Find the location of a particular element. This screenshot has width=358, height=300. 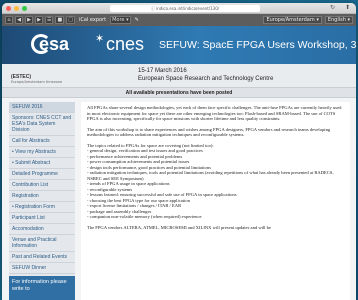

first-icon: ◀ is located at coordinates (19, 20).